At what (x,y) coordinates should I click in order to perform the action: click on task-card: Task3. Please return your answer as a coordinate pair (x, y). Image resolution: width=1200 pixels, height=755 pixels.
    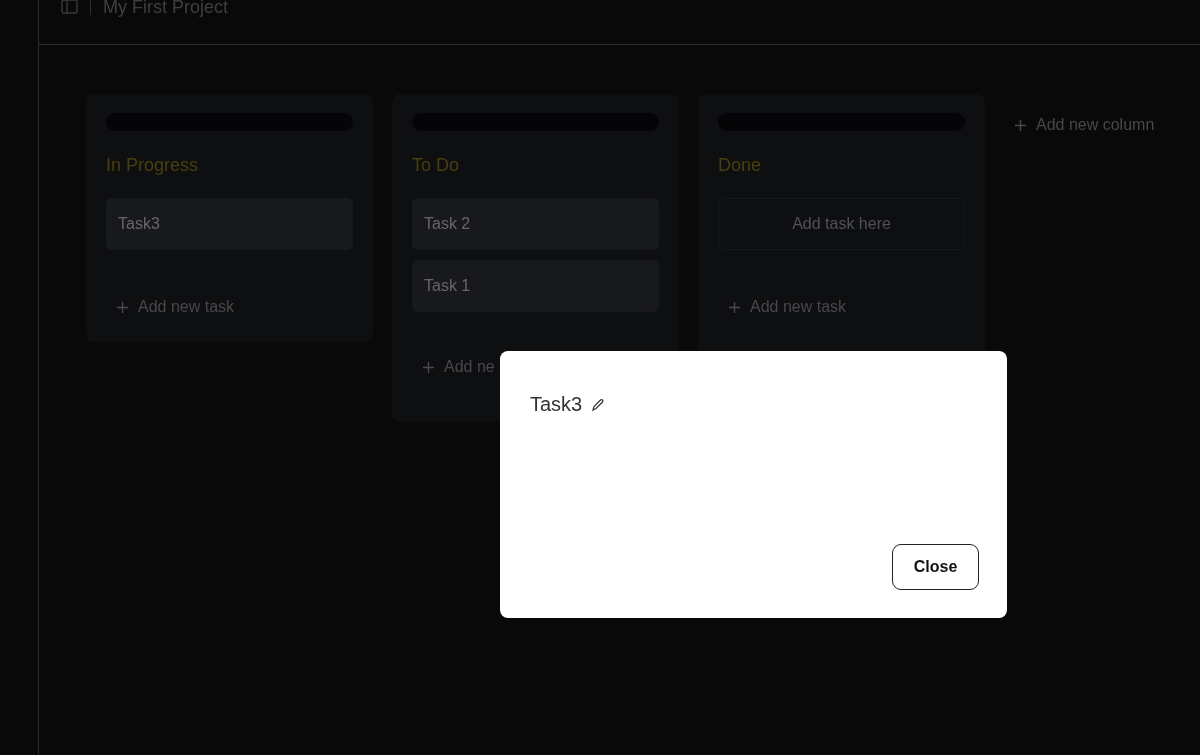
    Looking at the image, I should click on (229, 224).